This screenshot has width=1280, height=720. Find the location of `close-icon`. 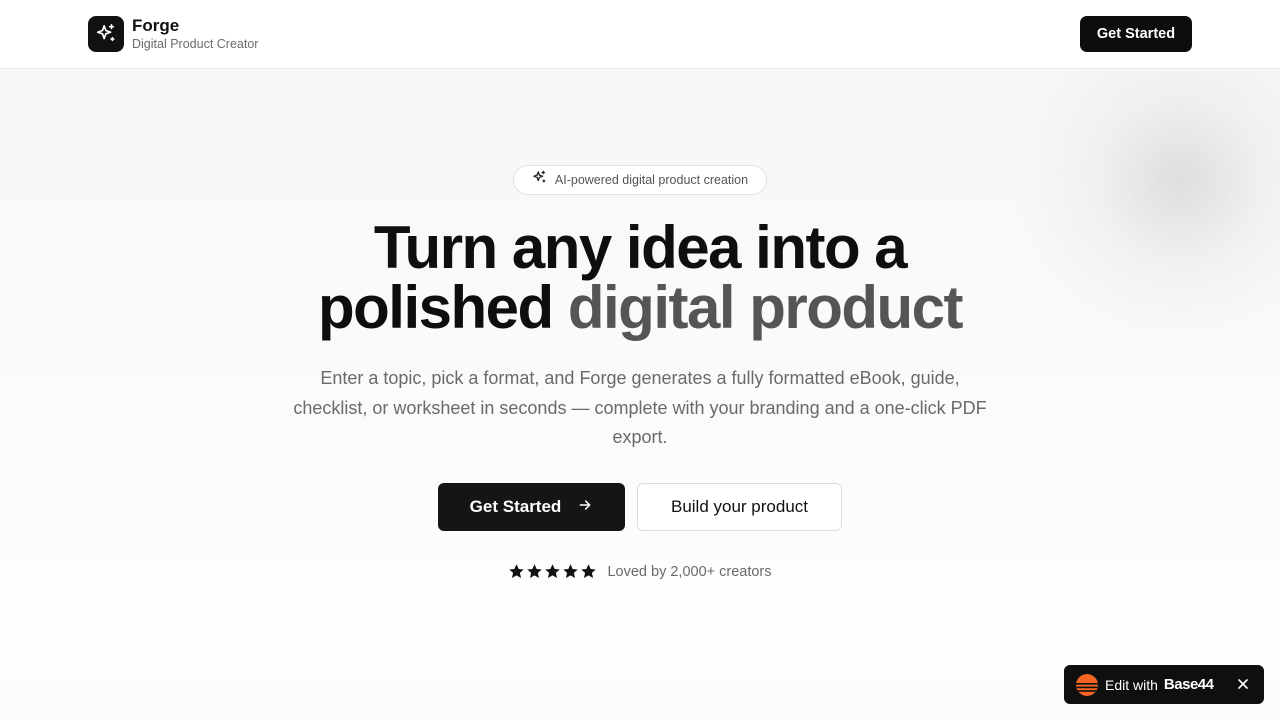

close-icon is located at coordinates (1243, 684).